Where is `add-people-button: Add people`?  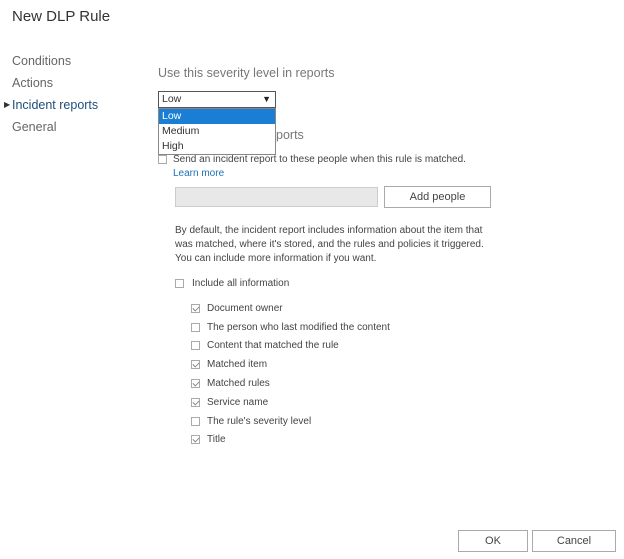
add-people-button: Add people is located at coordinates (437, 197).